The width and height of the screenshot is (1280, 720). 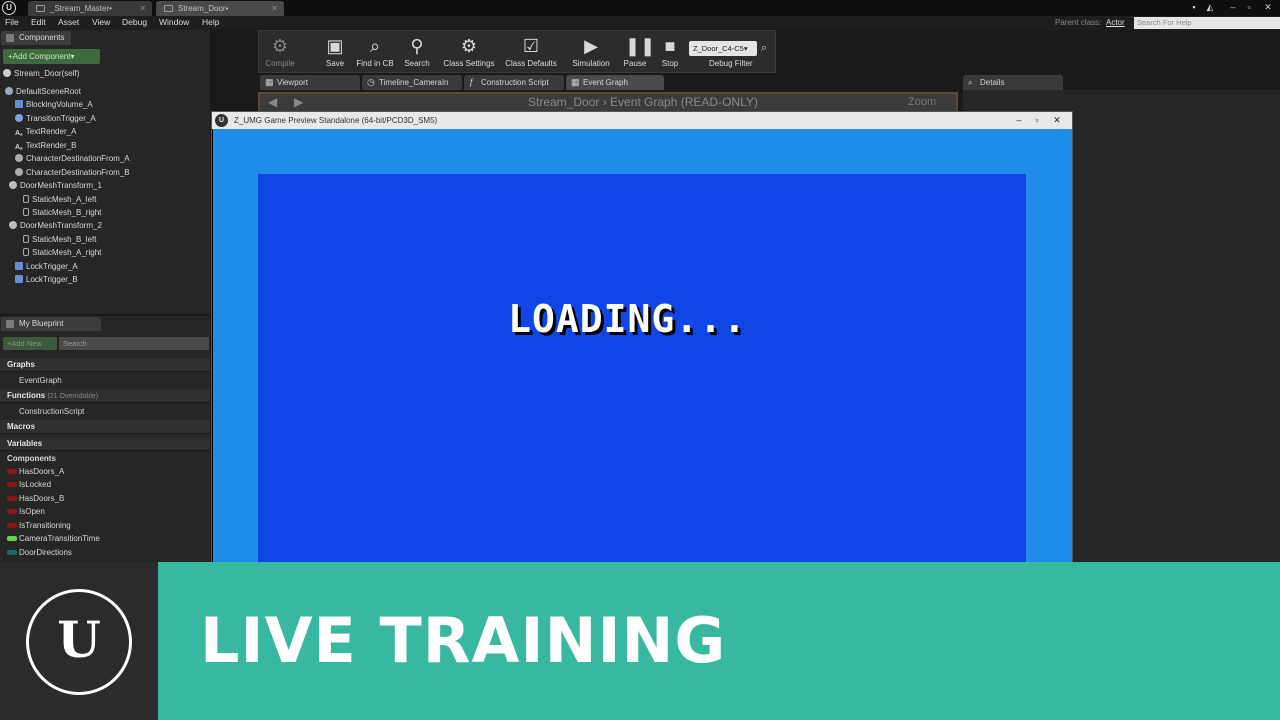 I want to click on doc-tab-stream-master: _Stream_Master• ✕, so click(x=90, y=8).